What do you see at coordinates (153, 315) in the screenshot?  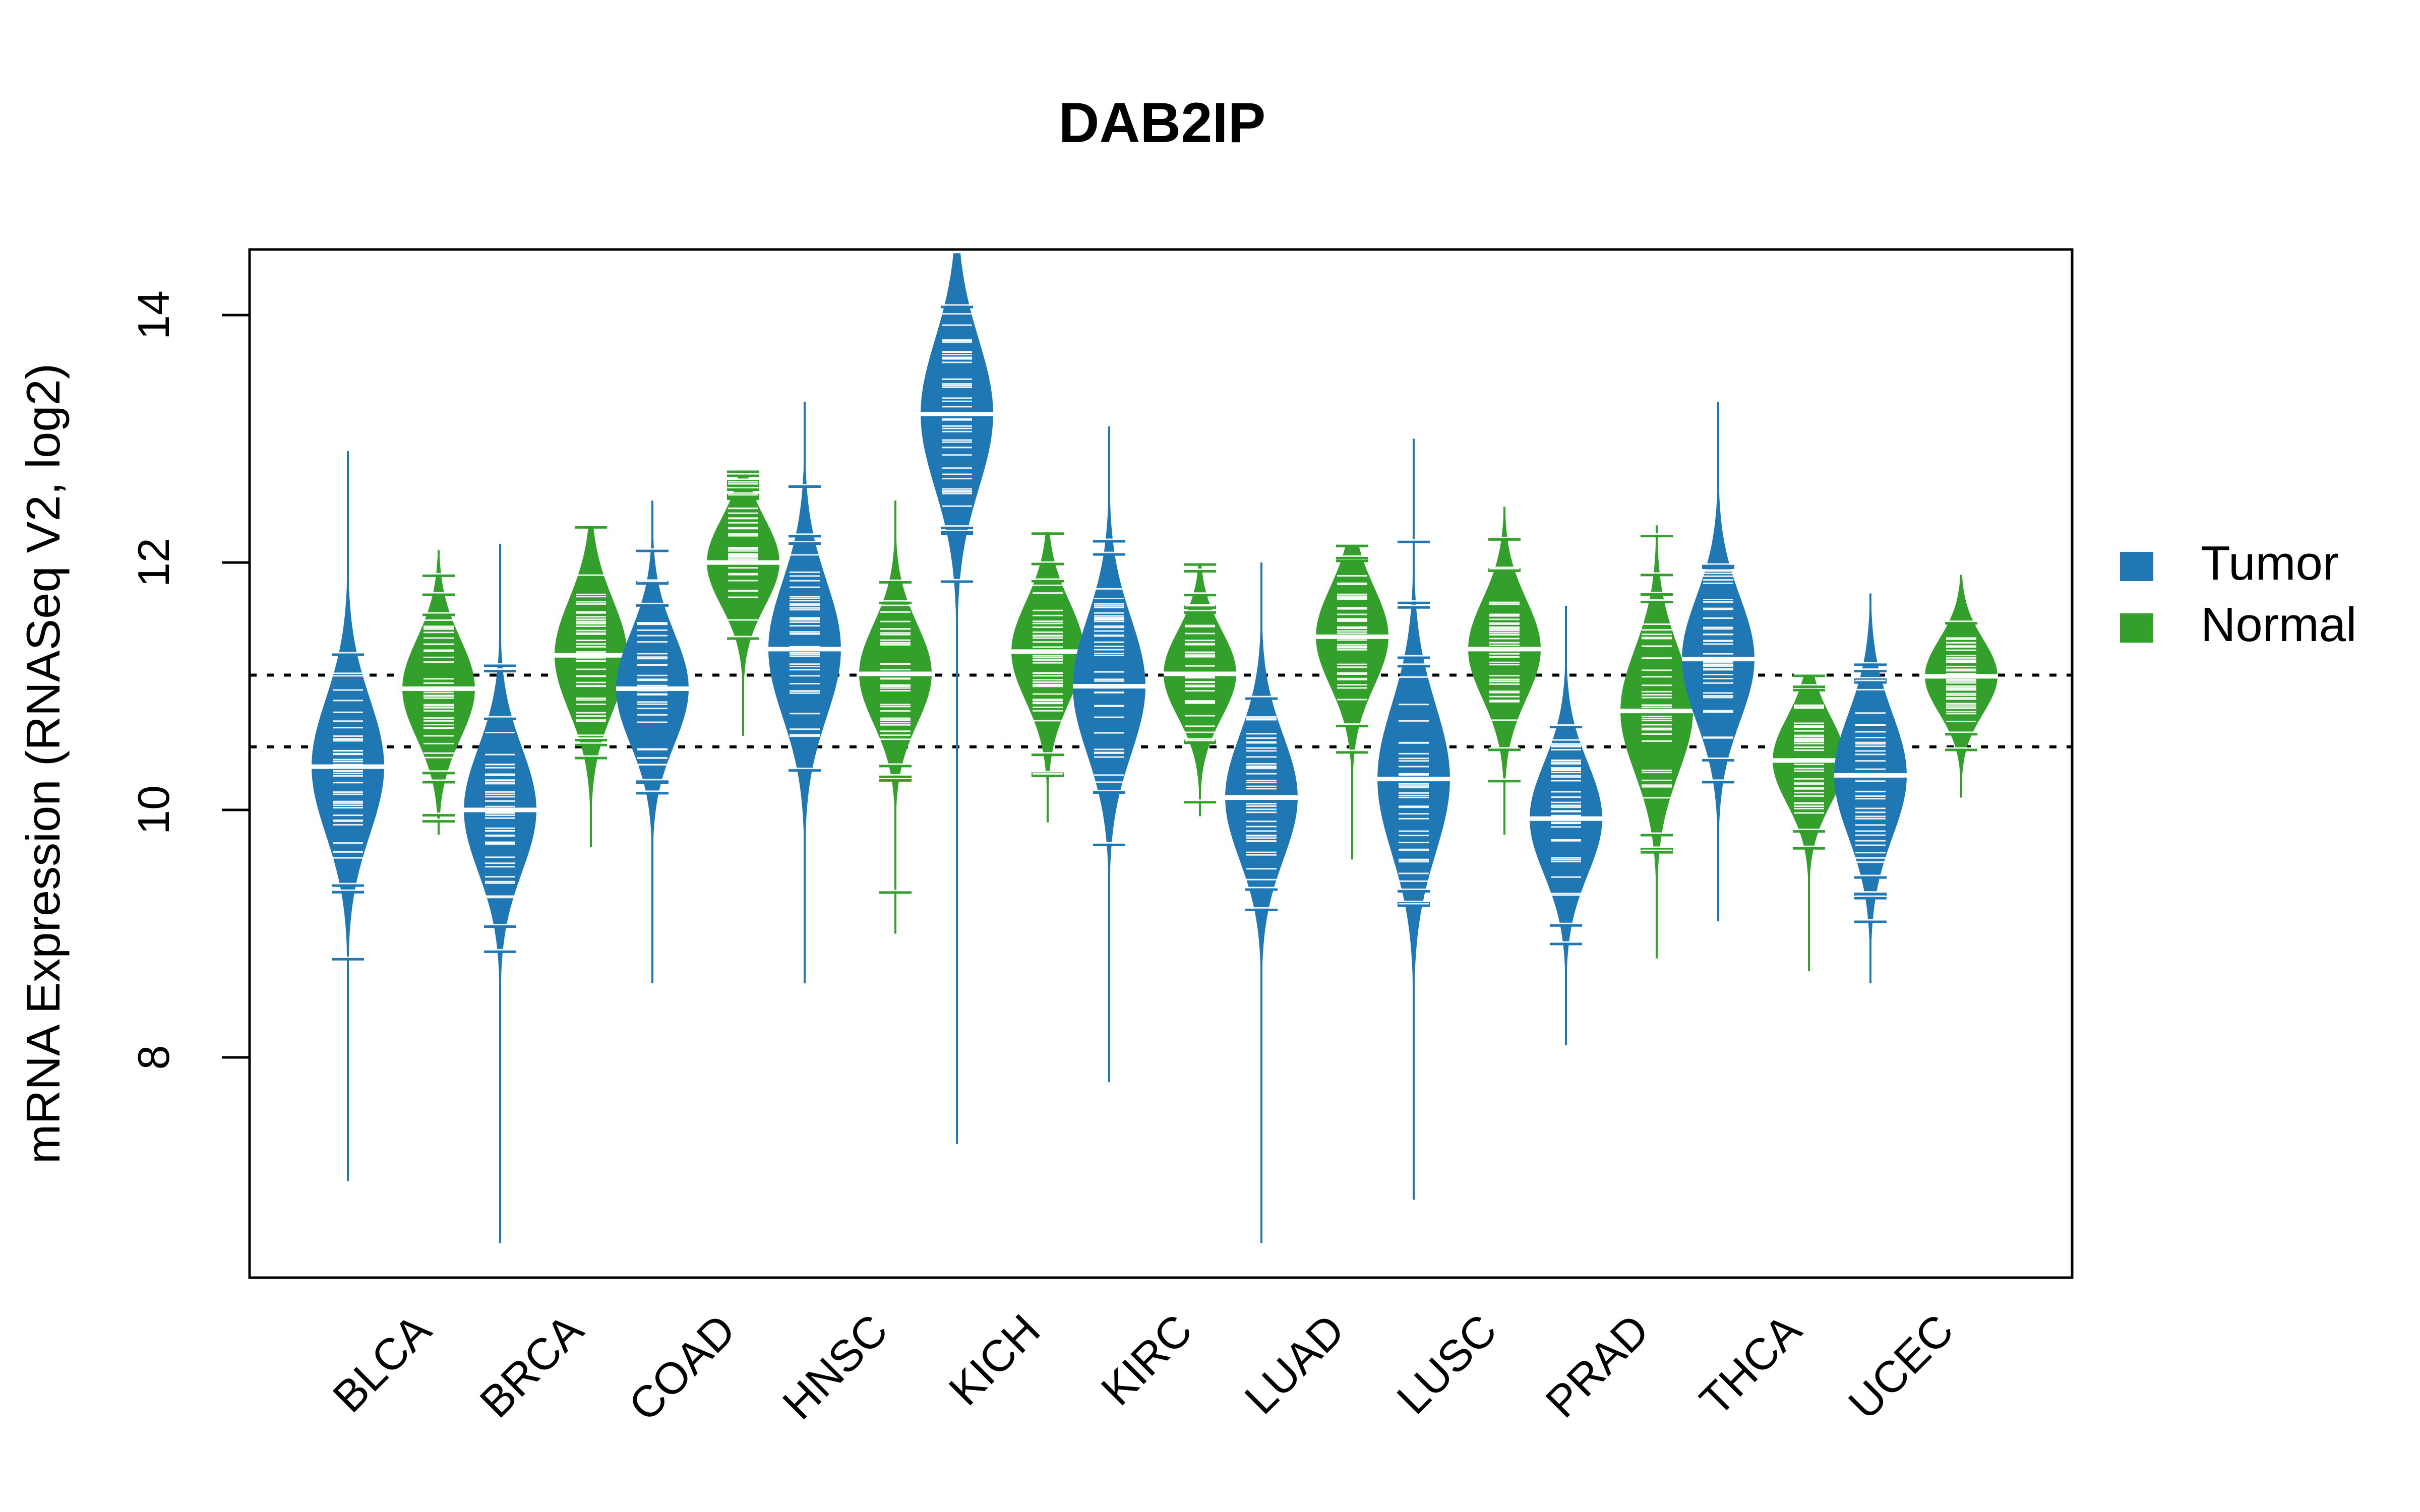 I see `y-tick-label: 14` at bounding box center [153, 315].